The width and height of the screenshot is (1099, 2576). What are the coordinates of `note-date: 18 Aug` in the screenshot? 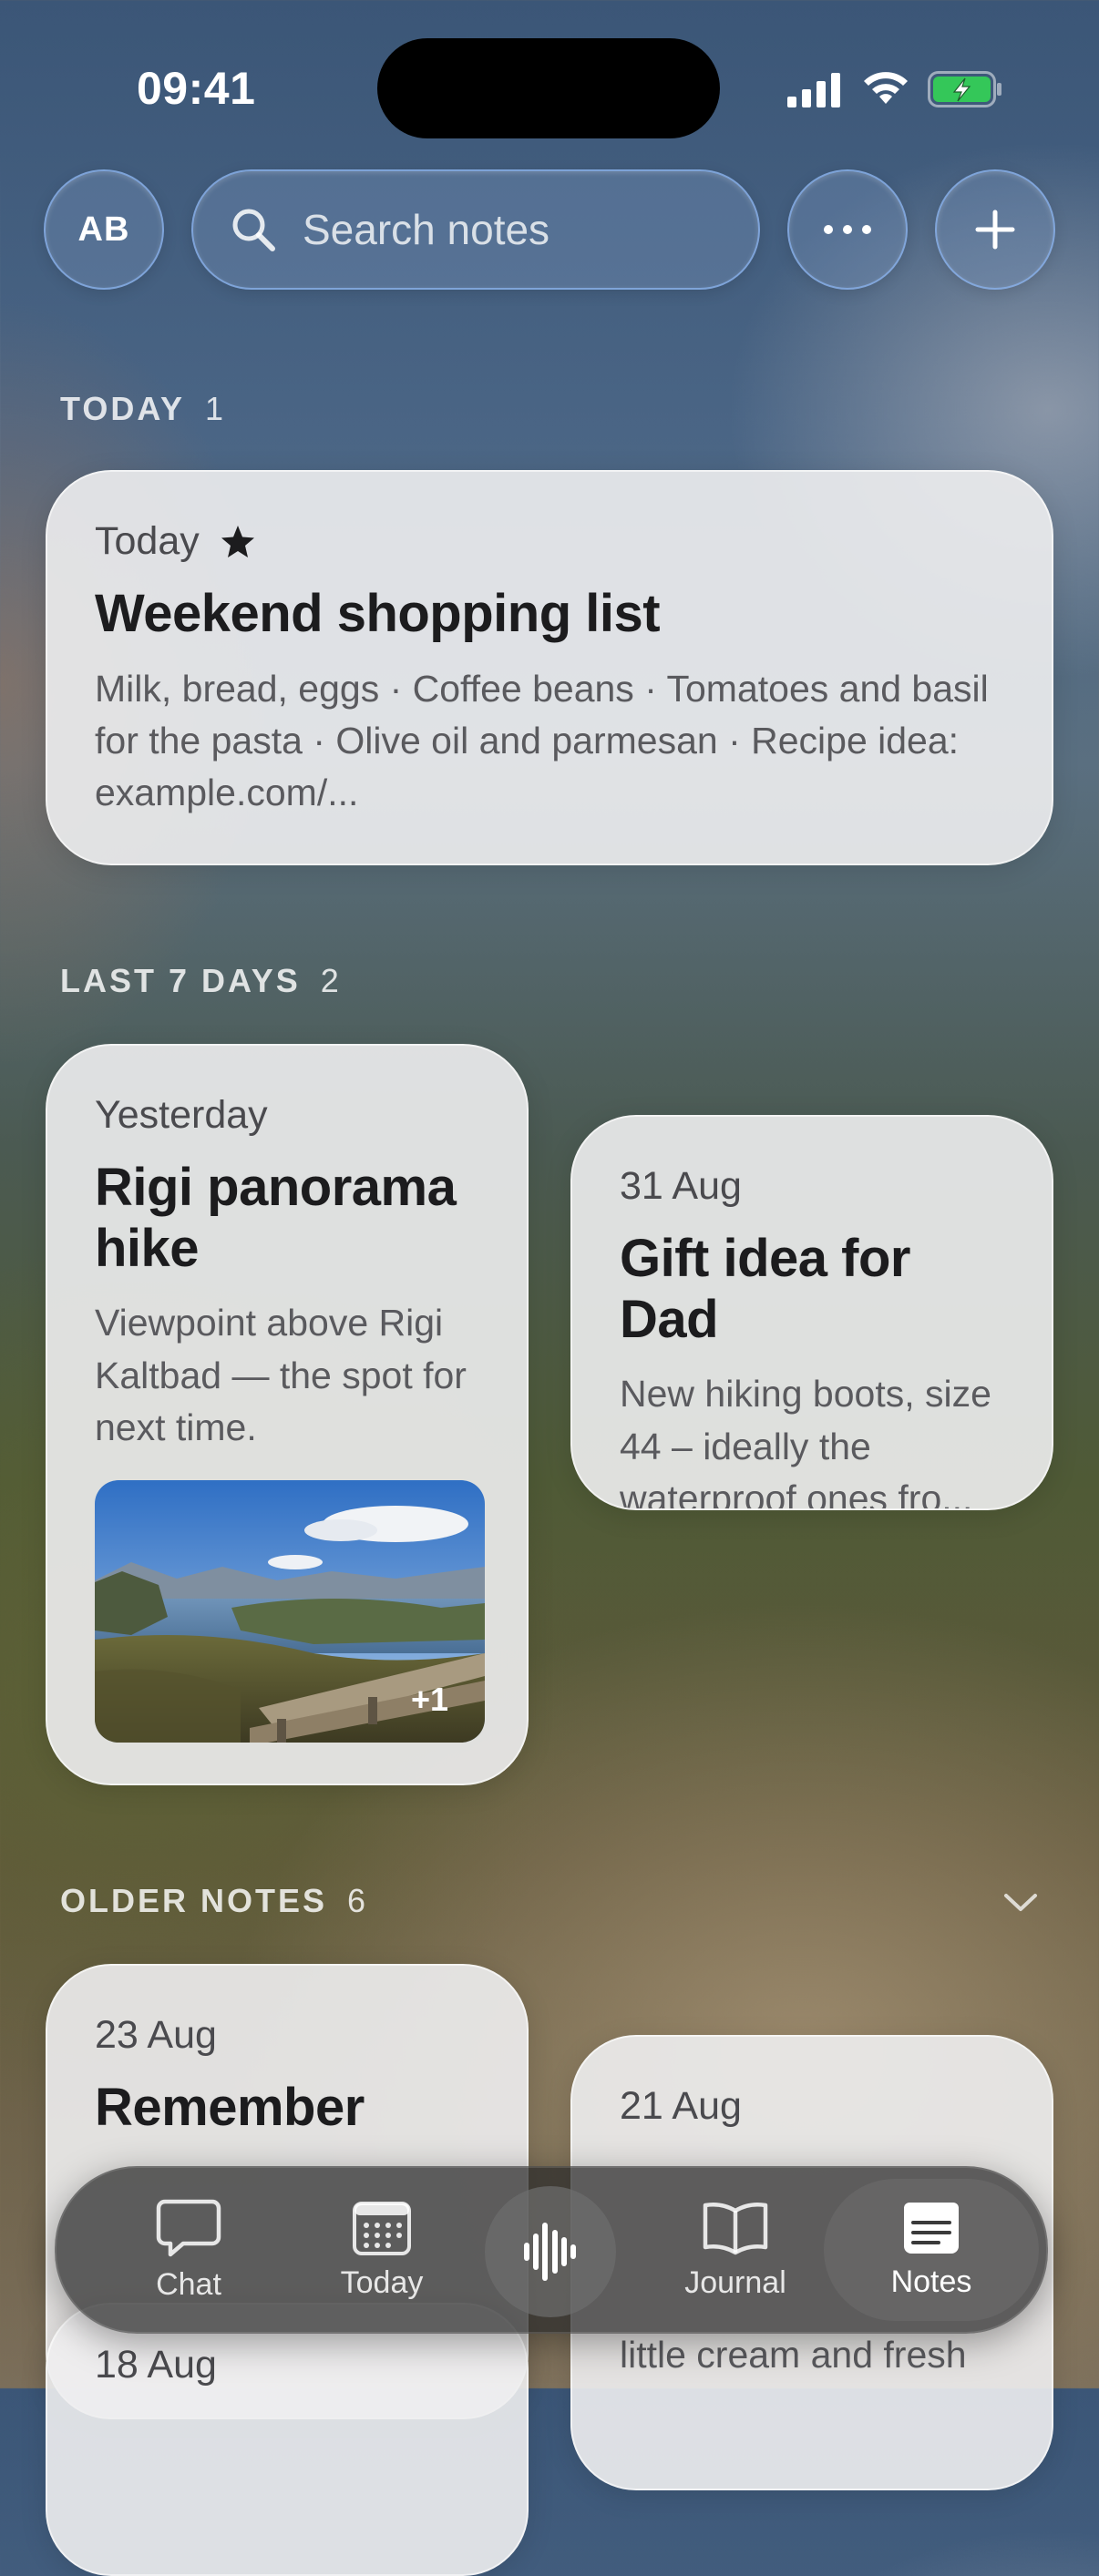 It's located at (156, 2365).